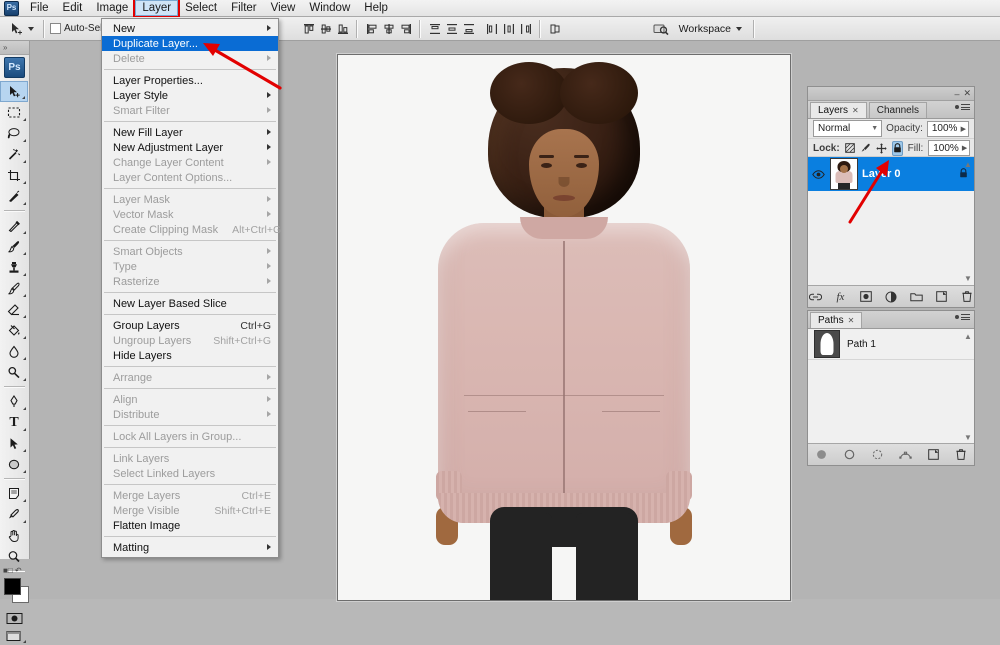 The image size is (1000, 645). I want to click on default-colors-icon: ■□ ↶, so click(12, 570).